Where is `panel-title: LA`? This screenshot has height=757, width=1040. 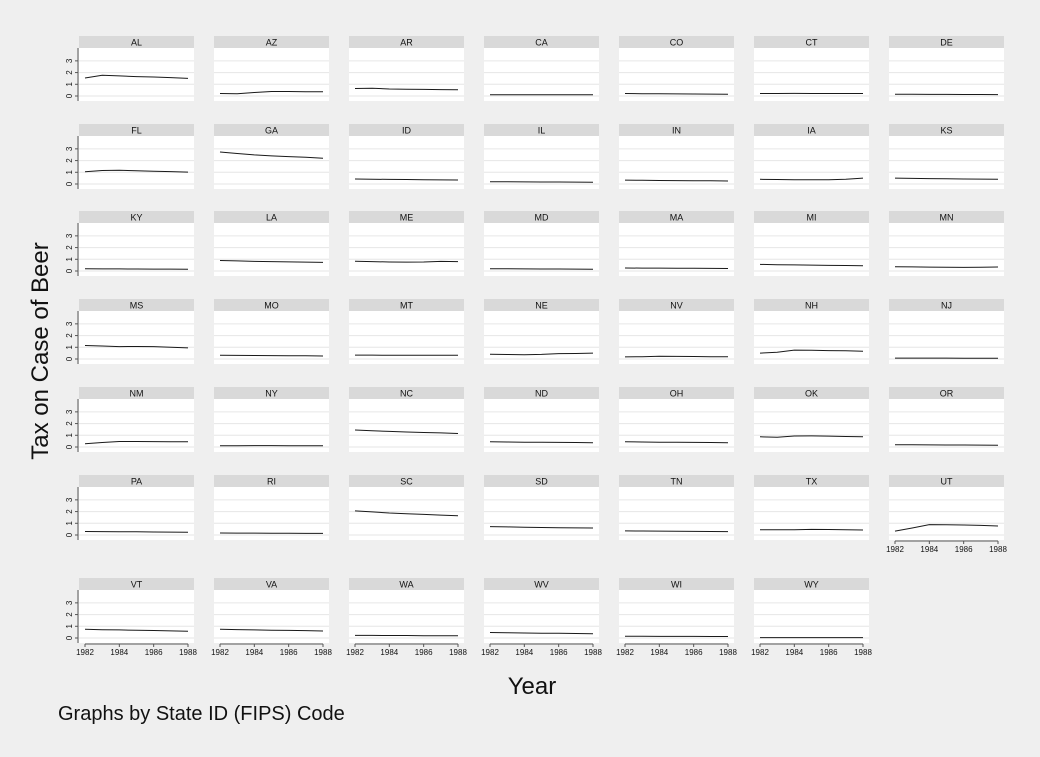 panel-title: LA is located at coordinates (271, 218).